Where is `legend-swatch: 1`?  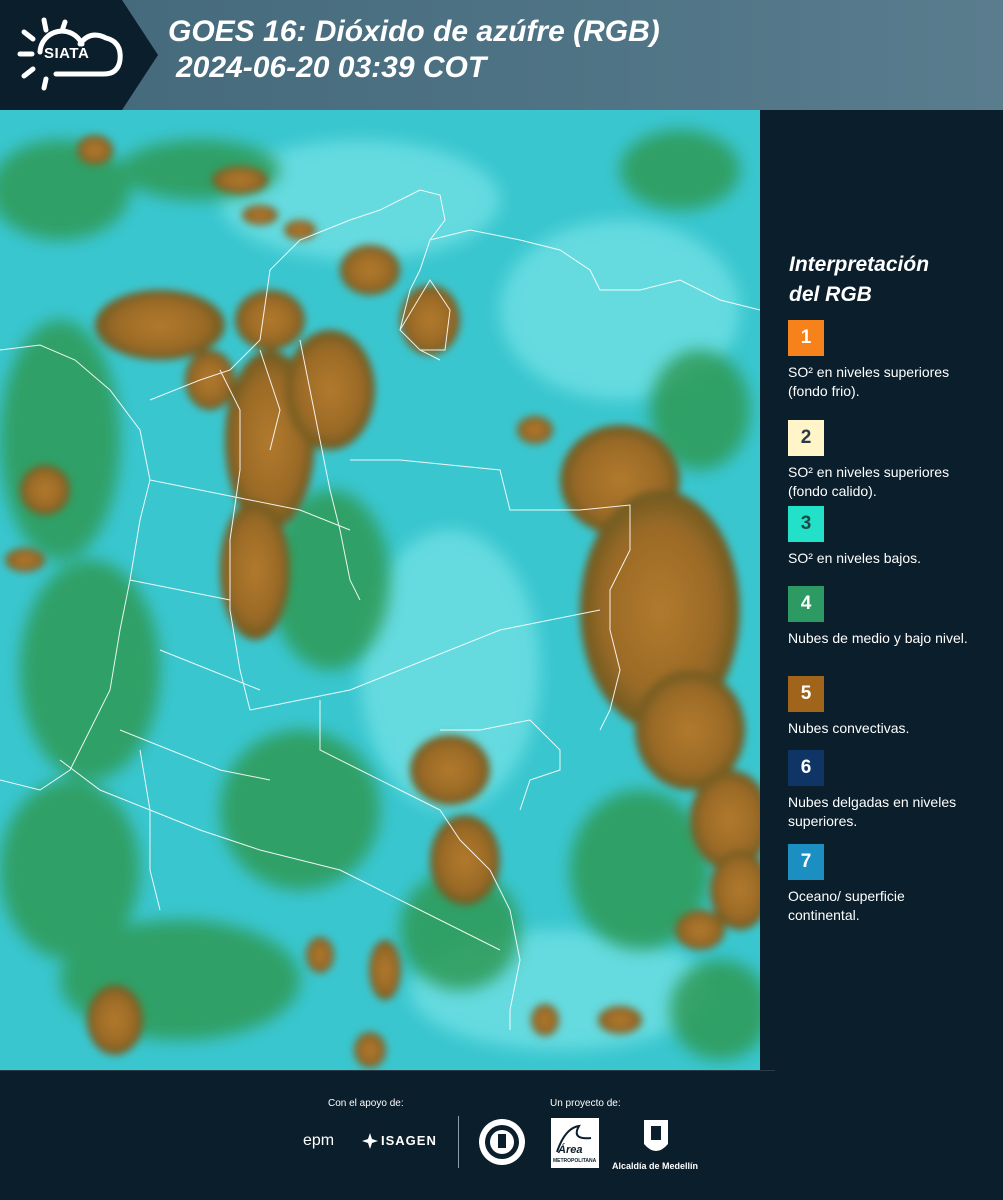 legend-swatch: 1 is located at coordinates (806, 338).